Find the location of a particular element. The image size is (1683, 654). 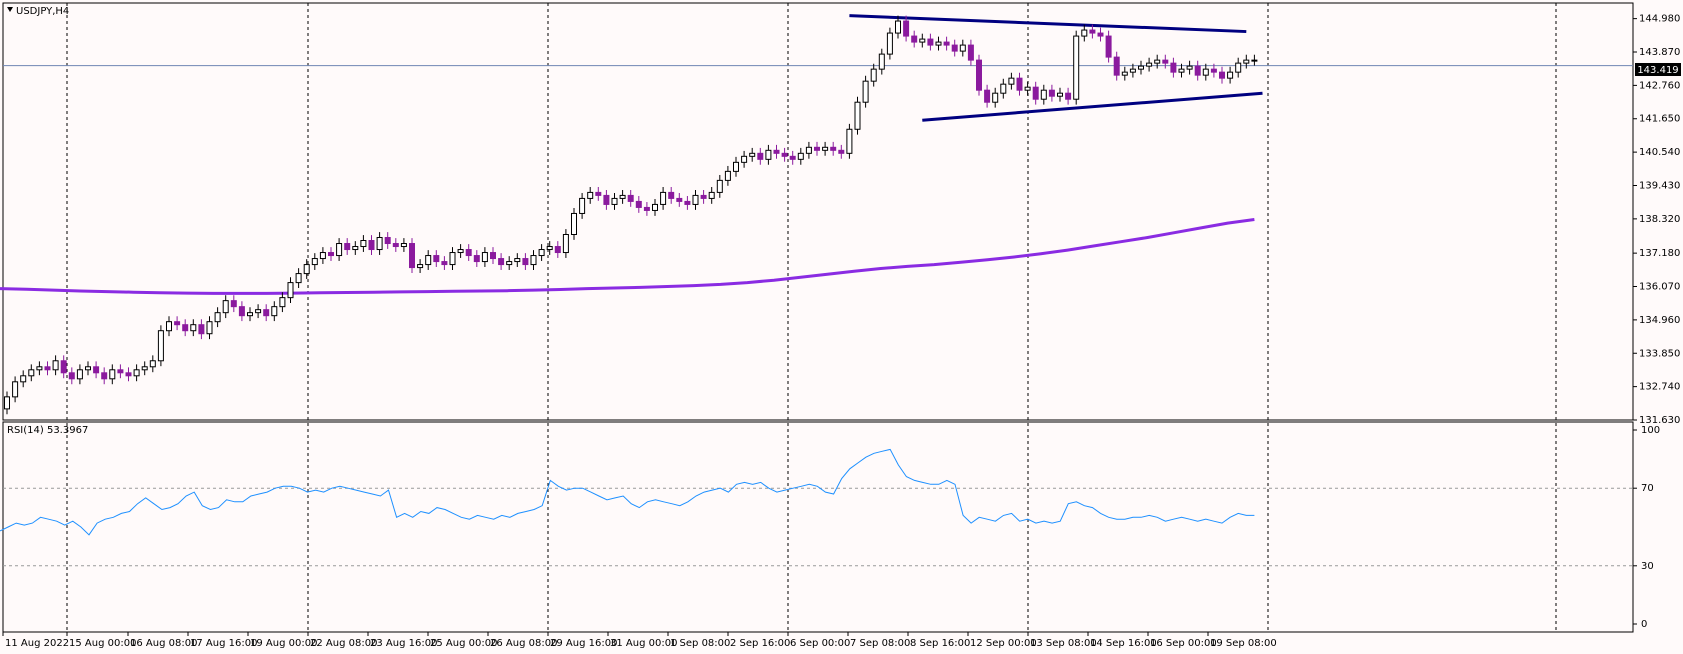

time-tick-label: 13 Sep 08:00 is located at coordinates (1063, 643).